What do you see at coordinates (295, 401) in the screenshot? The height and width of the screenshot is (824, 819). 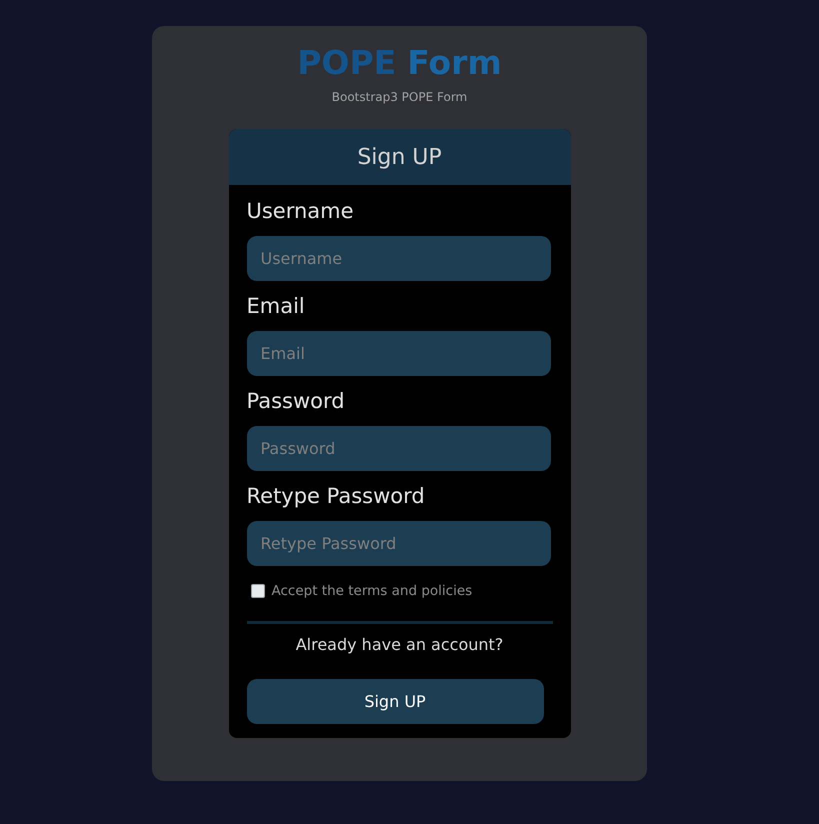 I see `field-label: Password` at bounding box center [295, 401].